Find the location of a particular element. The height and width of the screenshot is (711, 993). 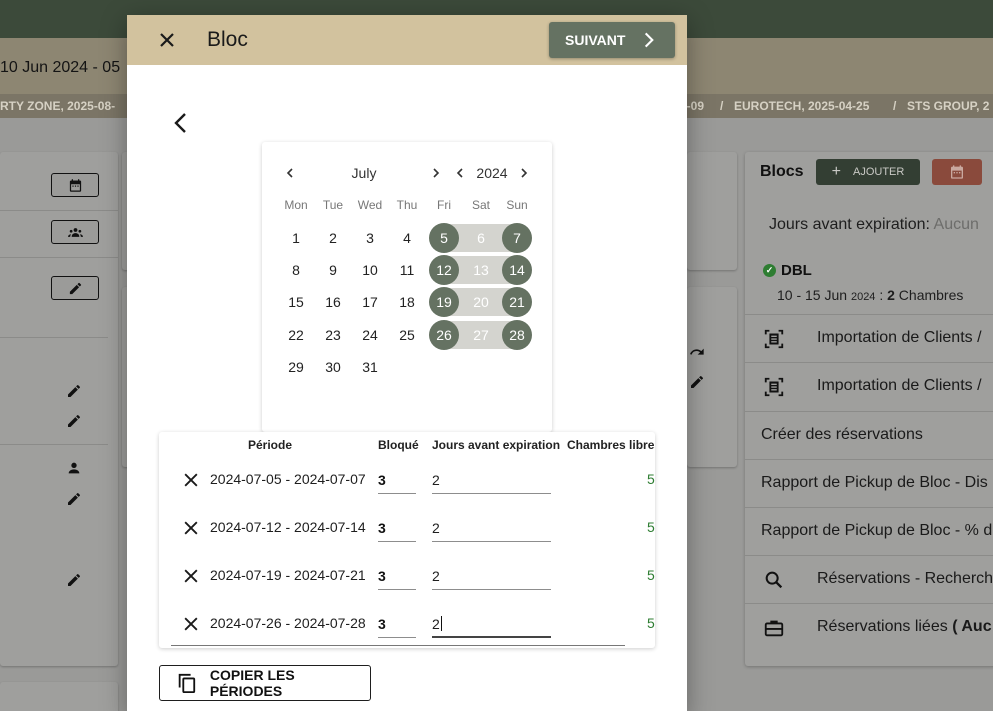

action-search-reservations: Réservations - Recherch is located at coordinates (869, 579).